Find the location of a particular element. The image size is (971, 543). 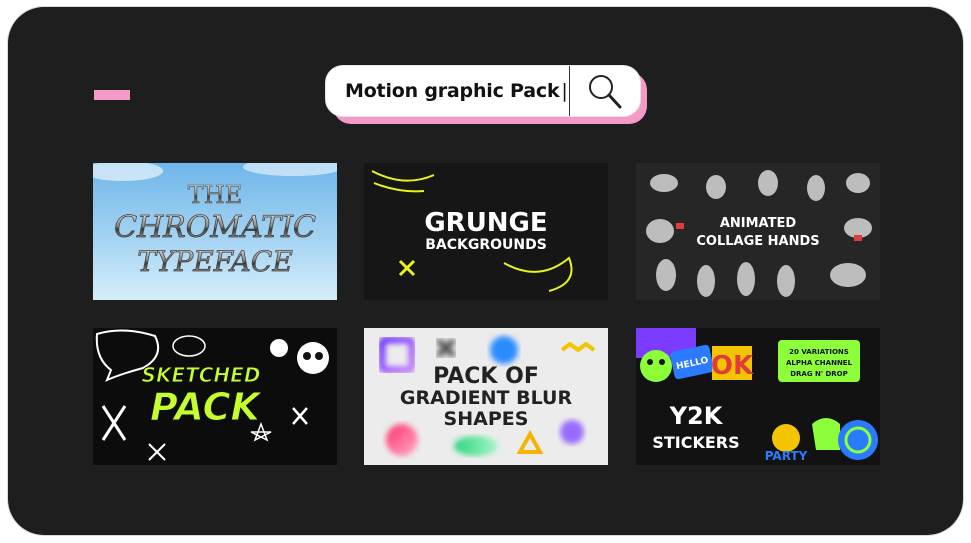

badge-line-3: DRAG N' DROP is located at coordinates (819, 374).